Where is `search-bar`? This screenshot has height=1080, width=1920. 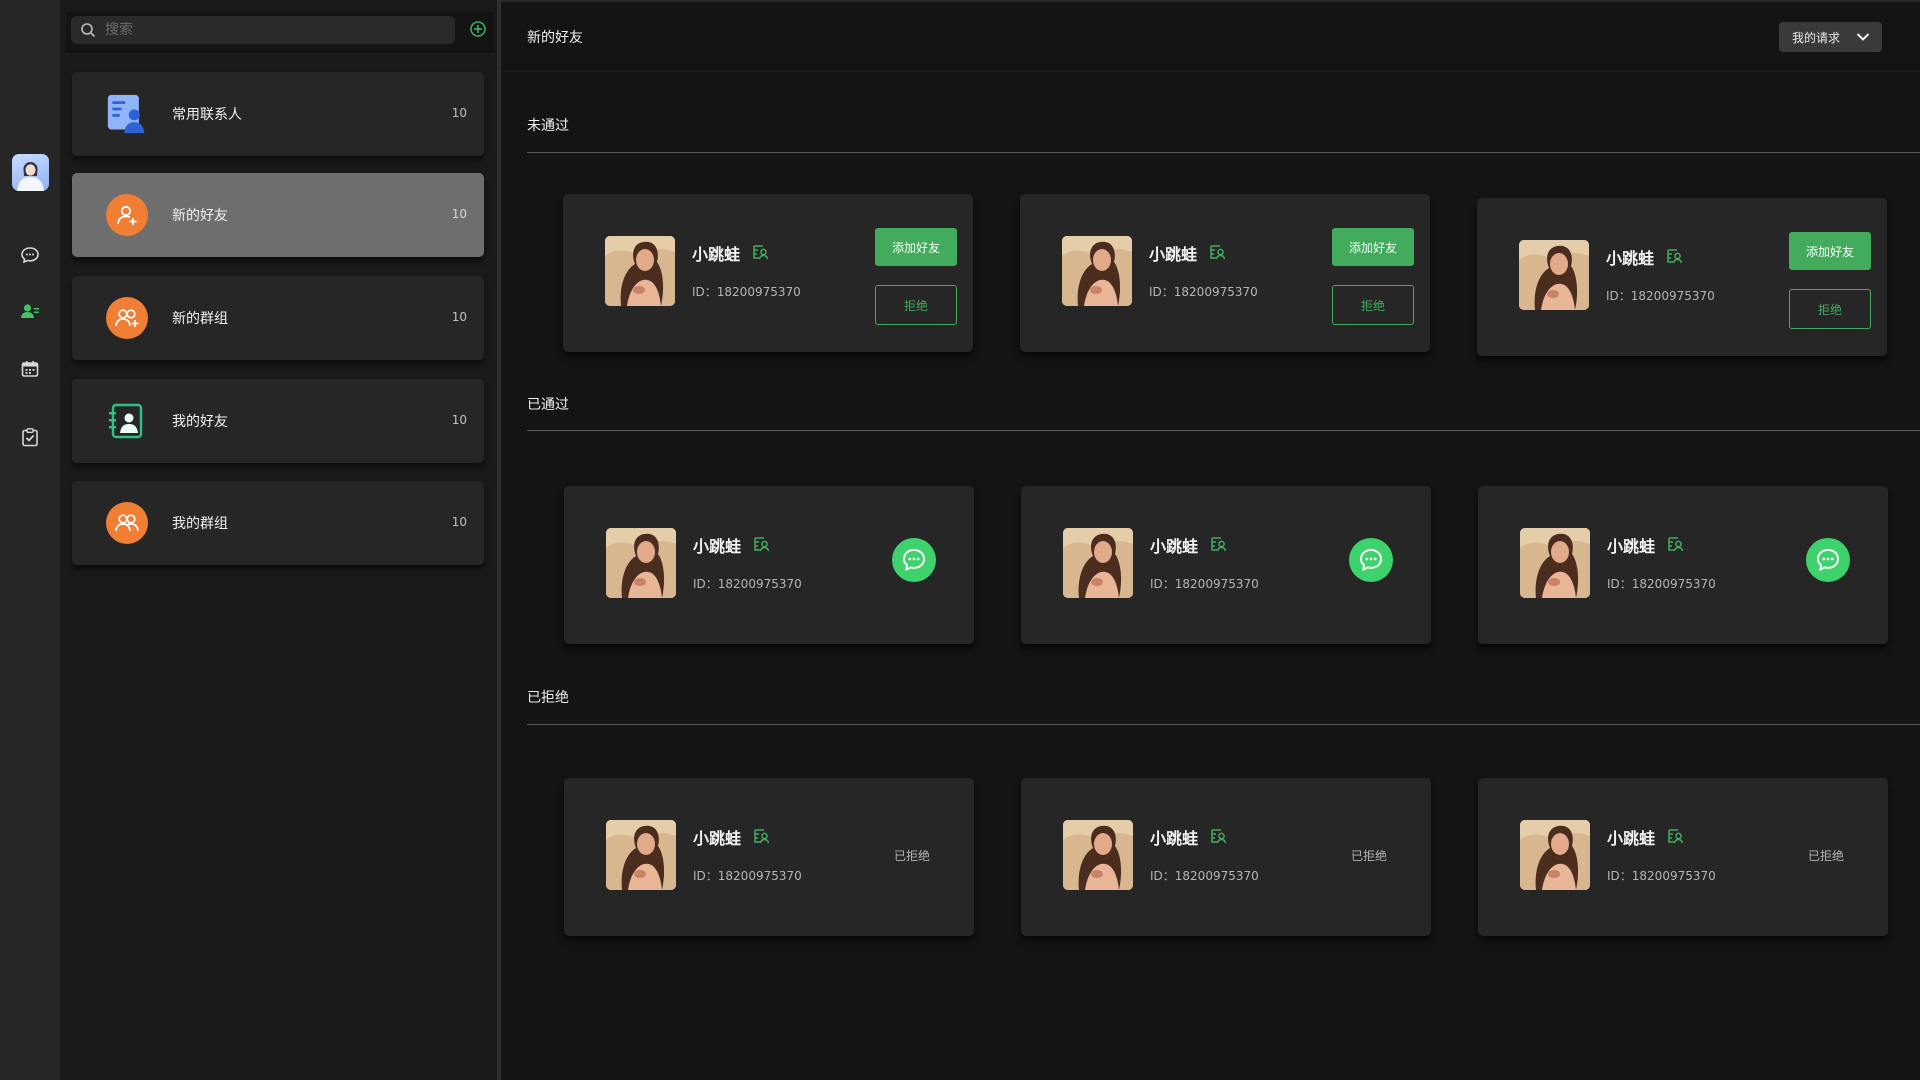
search-bar is located at coordinates (280, 32).